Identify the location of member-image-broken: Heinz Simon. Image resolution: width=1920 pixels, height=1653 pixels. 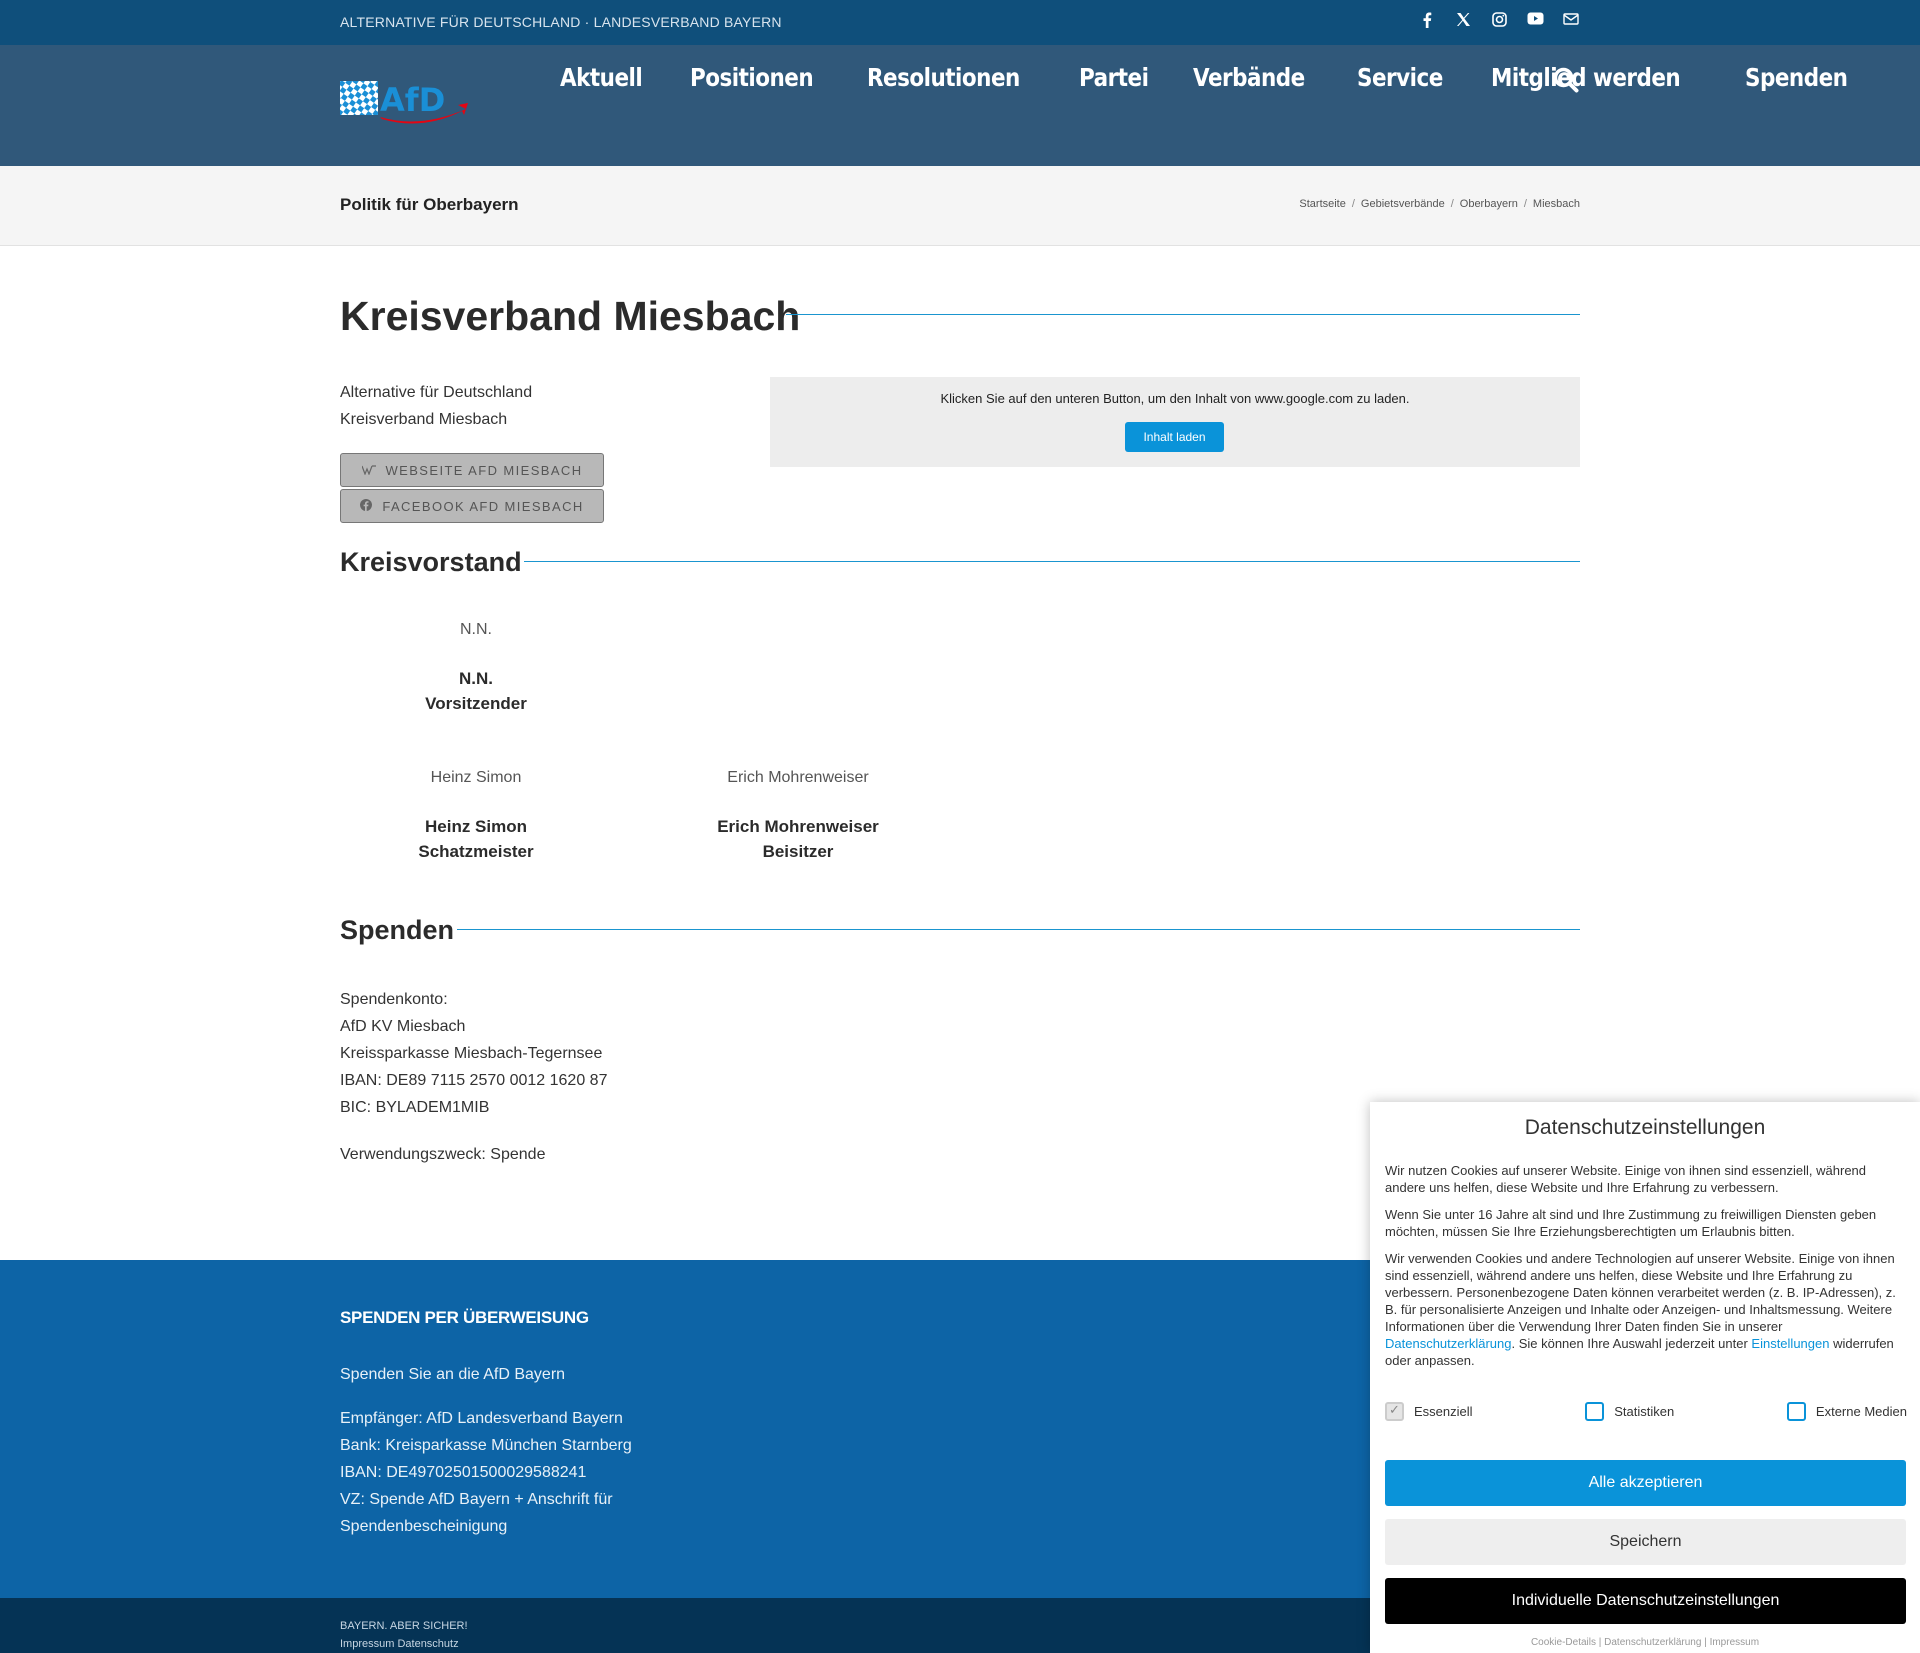
(476, 777).